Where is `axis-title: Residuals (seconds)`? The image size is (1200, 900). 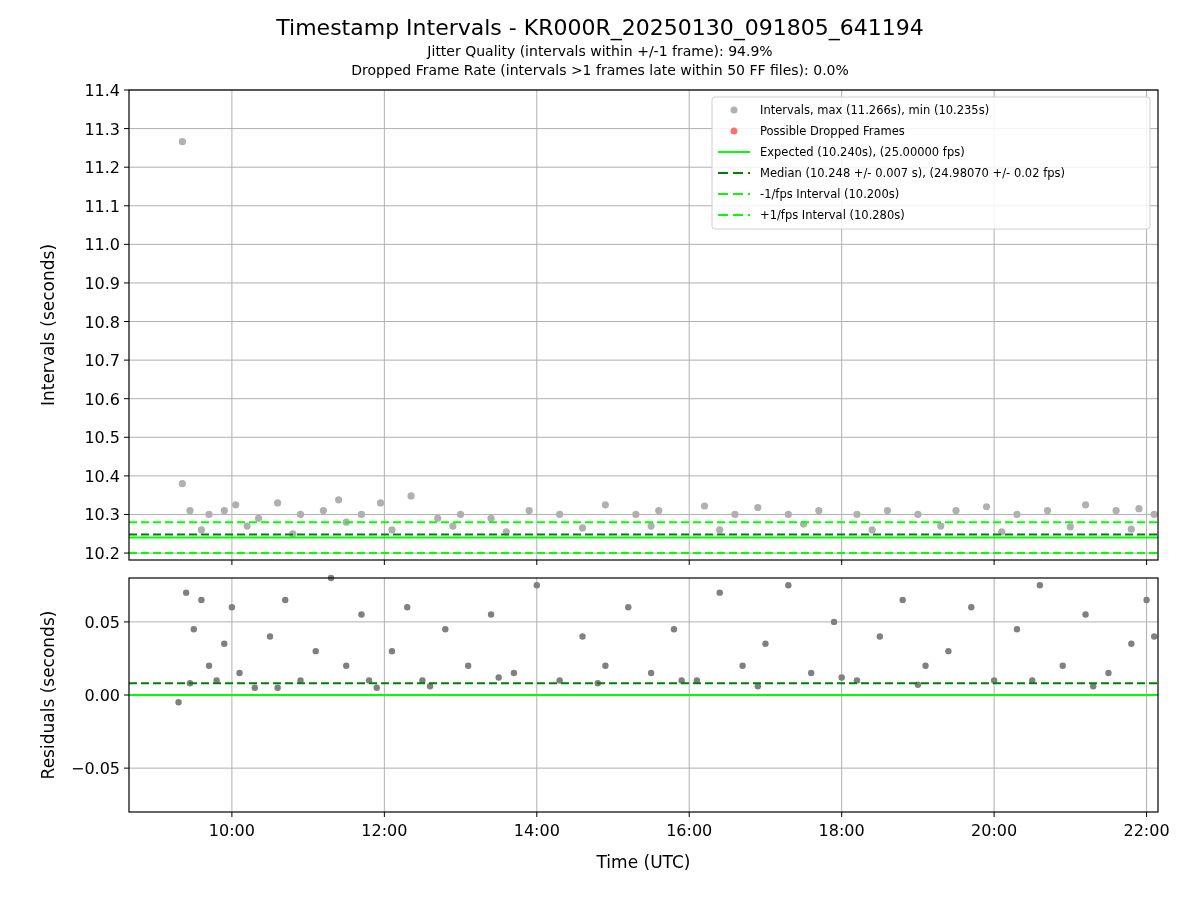 axis-title: Residuals (seconds) is located at coordinates (48, 695).